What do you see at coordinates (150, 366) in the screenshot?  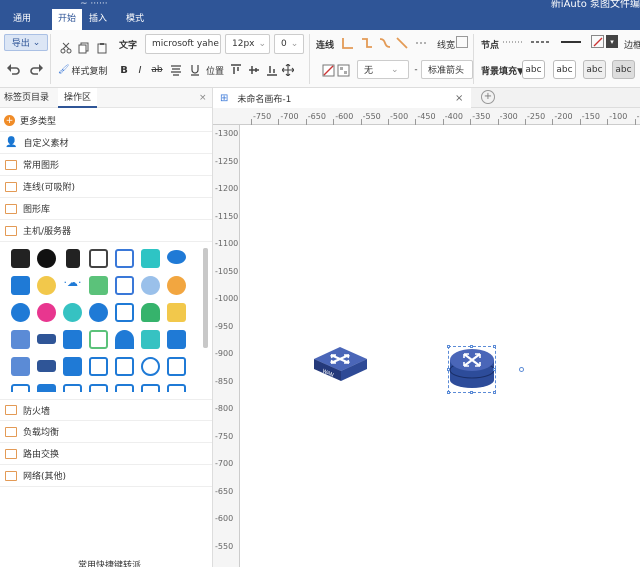 I see `cloud-outline-icon` at bounding box center [150, 366].